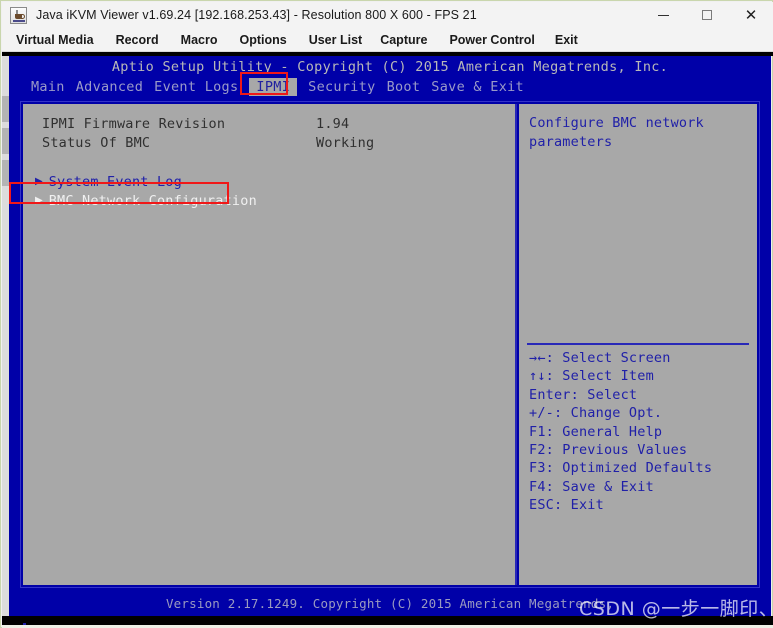 This screenshot has width=773, height=628. Describe the element at coordinates (491, 40) in the screenshot. I see `menu-item-power-control: Power Control` at that location.